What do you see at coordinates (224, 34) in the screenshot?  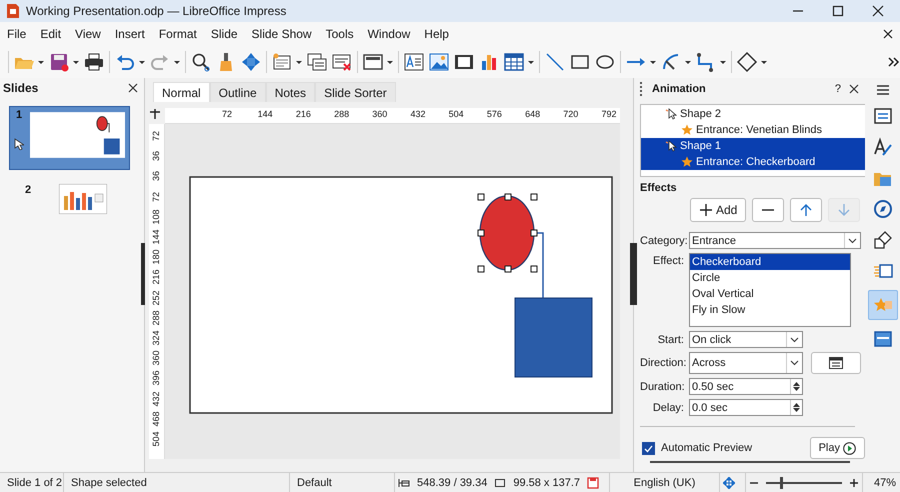 I see `menu-item: Slide` at bounding box center [224, 34].